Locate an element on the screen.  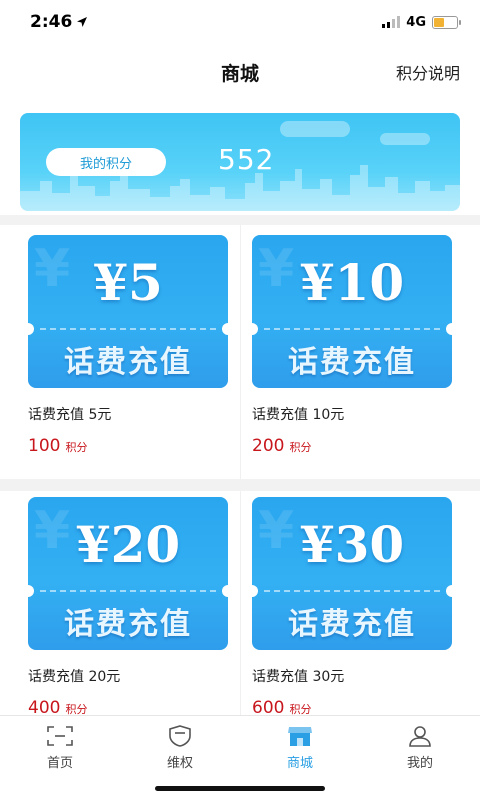
scan-frame-icon is located at coordinates (60, 736).